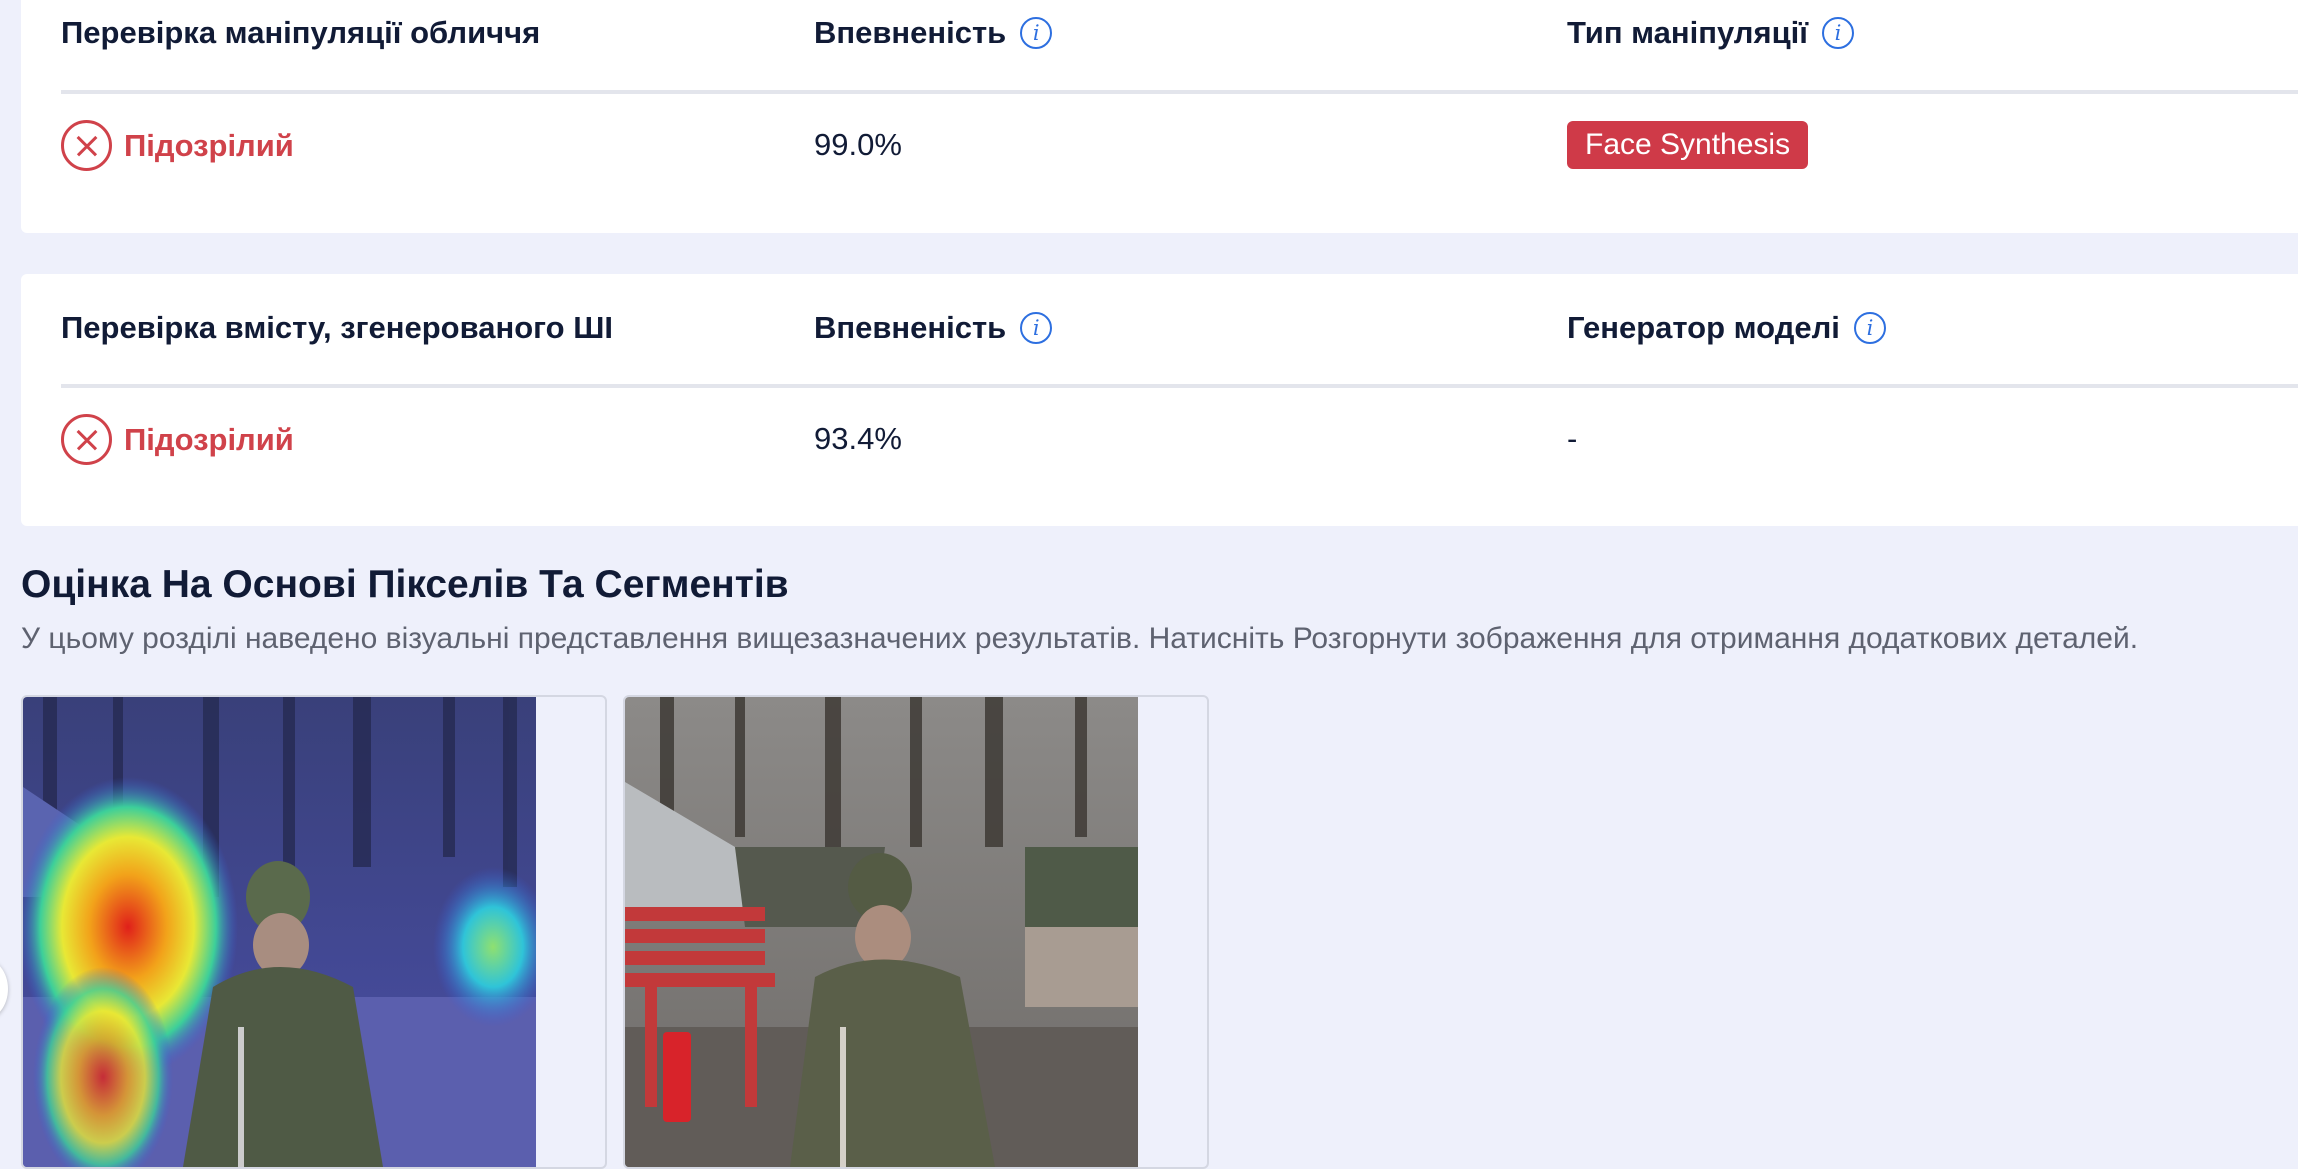 The width and height of the screenshot is (2298, 1169). I want to click on manipulation-type-header: Тип маніпуляції i, so click(1710, 33).